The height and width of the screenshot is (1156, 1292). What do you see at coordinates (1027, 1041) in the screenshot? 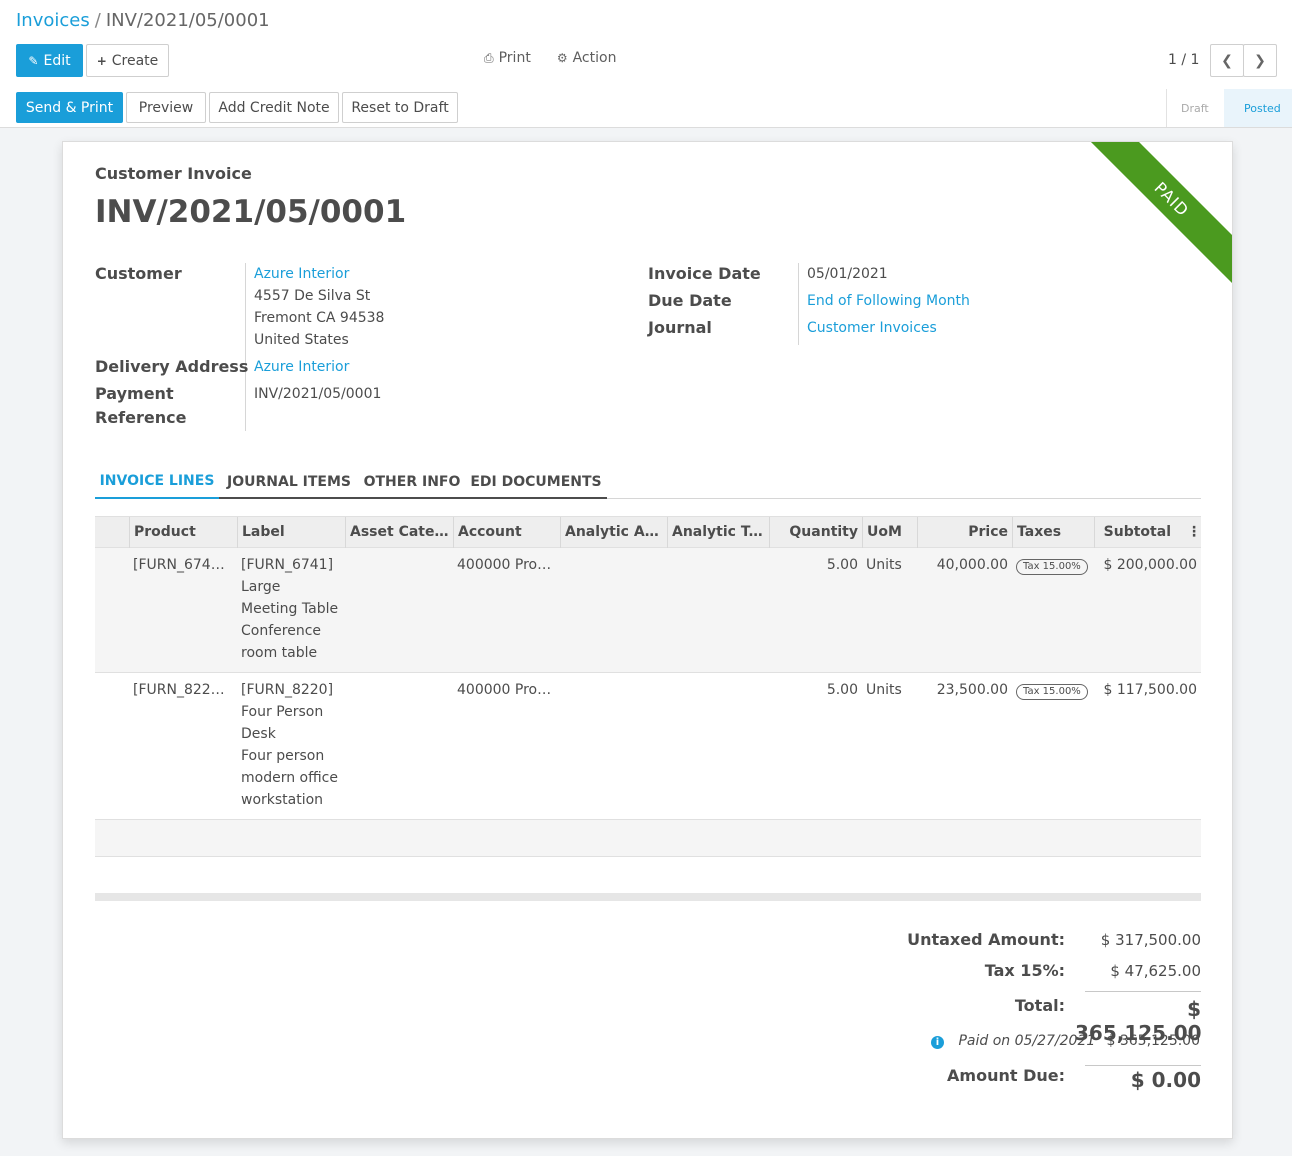
I see `paid-on-label: Paid on 05/27/2021` at bounding box center [1027, 1041].